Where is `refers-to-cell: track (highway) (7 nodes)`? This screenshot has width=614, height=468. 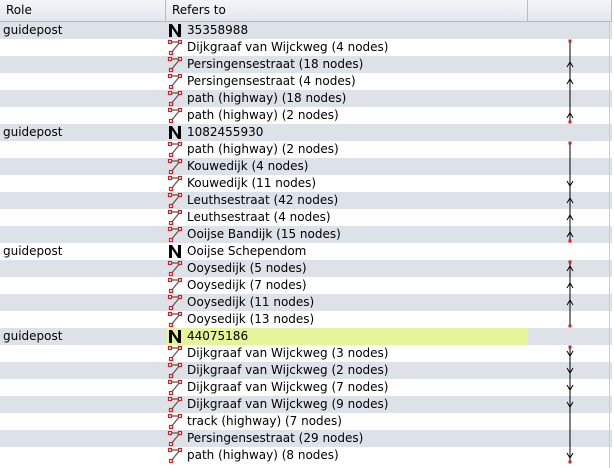
refers-to-cell: track (highway) (7 nodes) is located at coordinates (347, 421).